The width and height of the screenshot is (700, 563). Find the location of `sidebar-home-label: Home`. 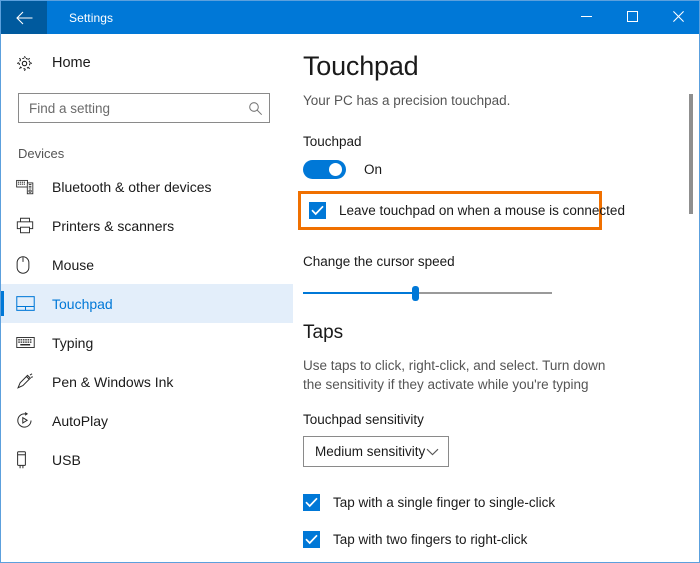

sidebar-home-label: Home is located at coordinates (71, 63).